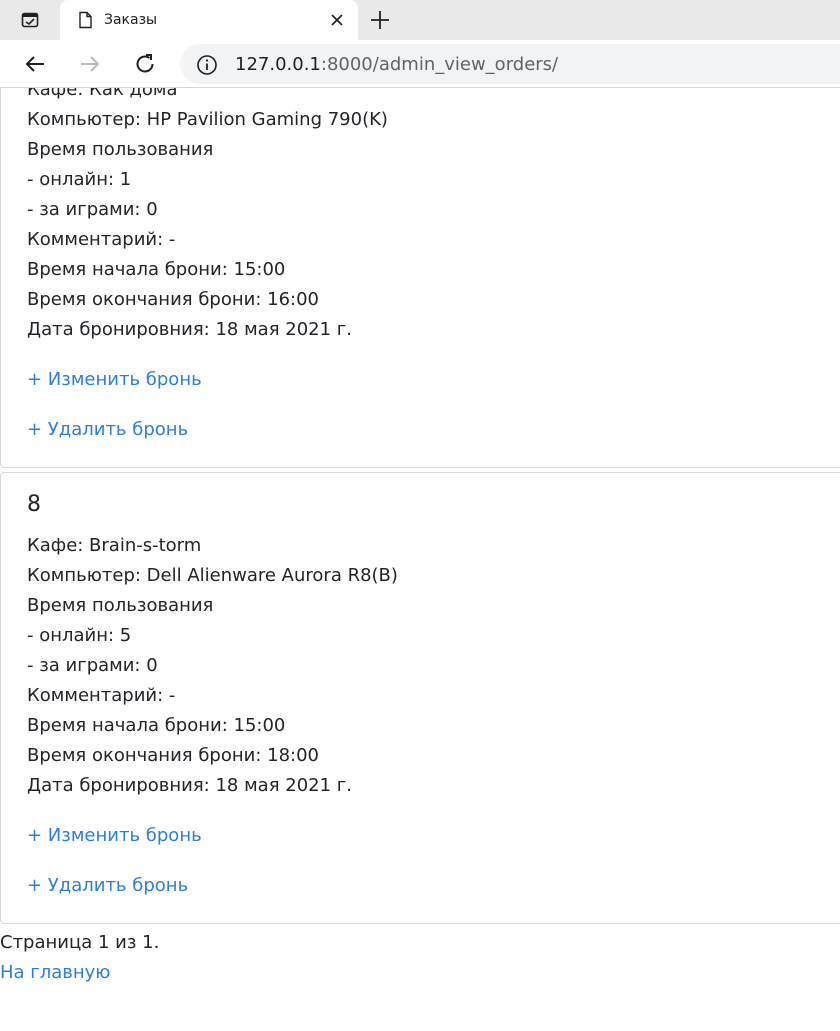 This screenshot has width=840, height=1031. I want to click on tab-actions-icon, so click(30, 20).